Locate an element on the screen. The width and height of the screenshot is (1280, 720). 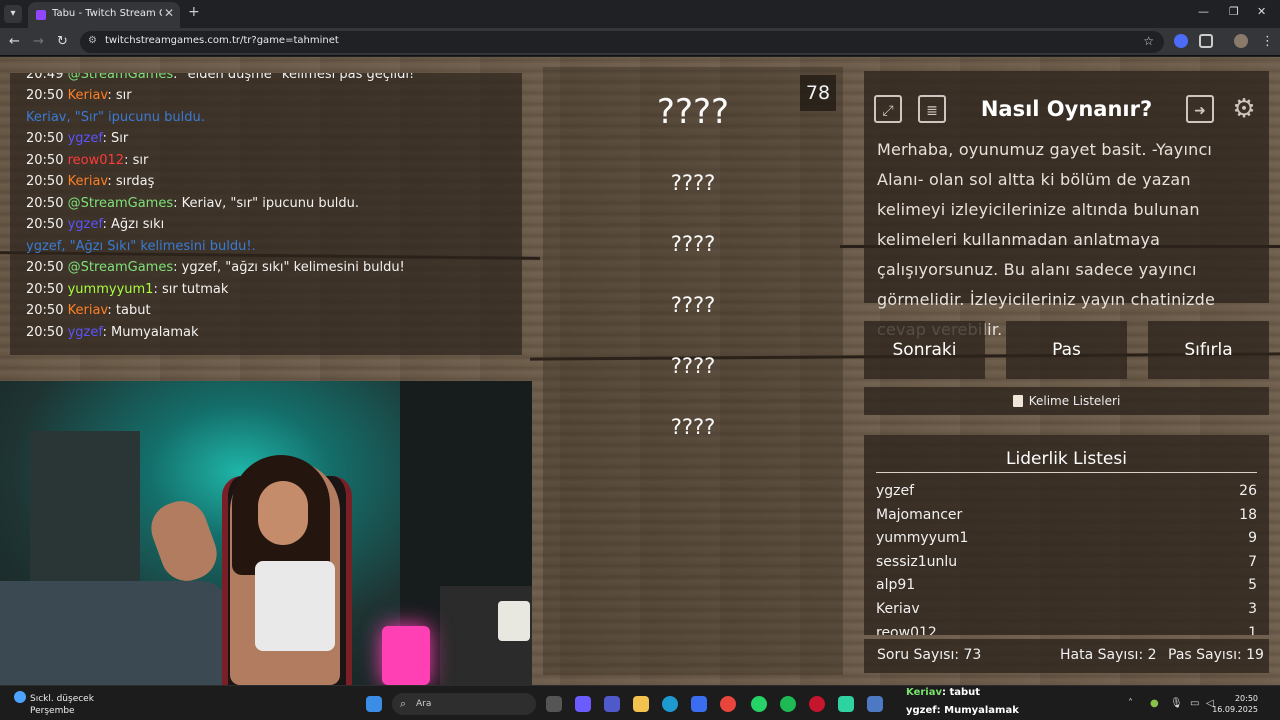
cam-cup is located at coordinates (514, 621).